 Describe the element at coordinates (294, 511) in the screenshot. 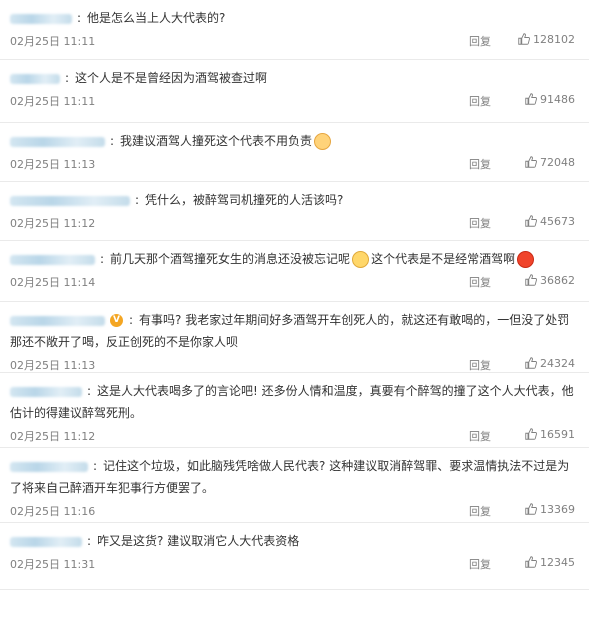

I see `comment-meta: 02月25日 11:16 回复 13369` at that location.